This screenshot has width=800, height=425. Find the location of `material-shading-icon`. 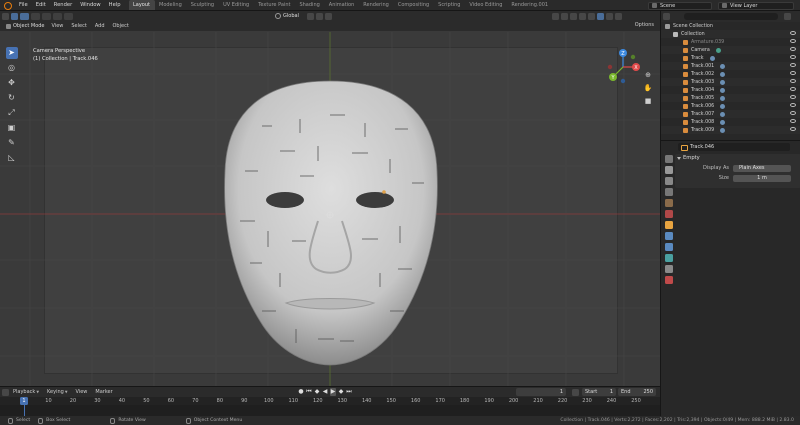

material-shading-icon is located at coordinates (609, 16).